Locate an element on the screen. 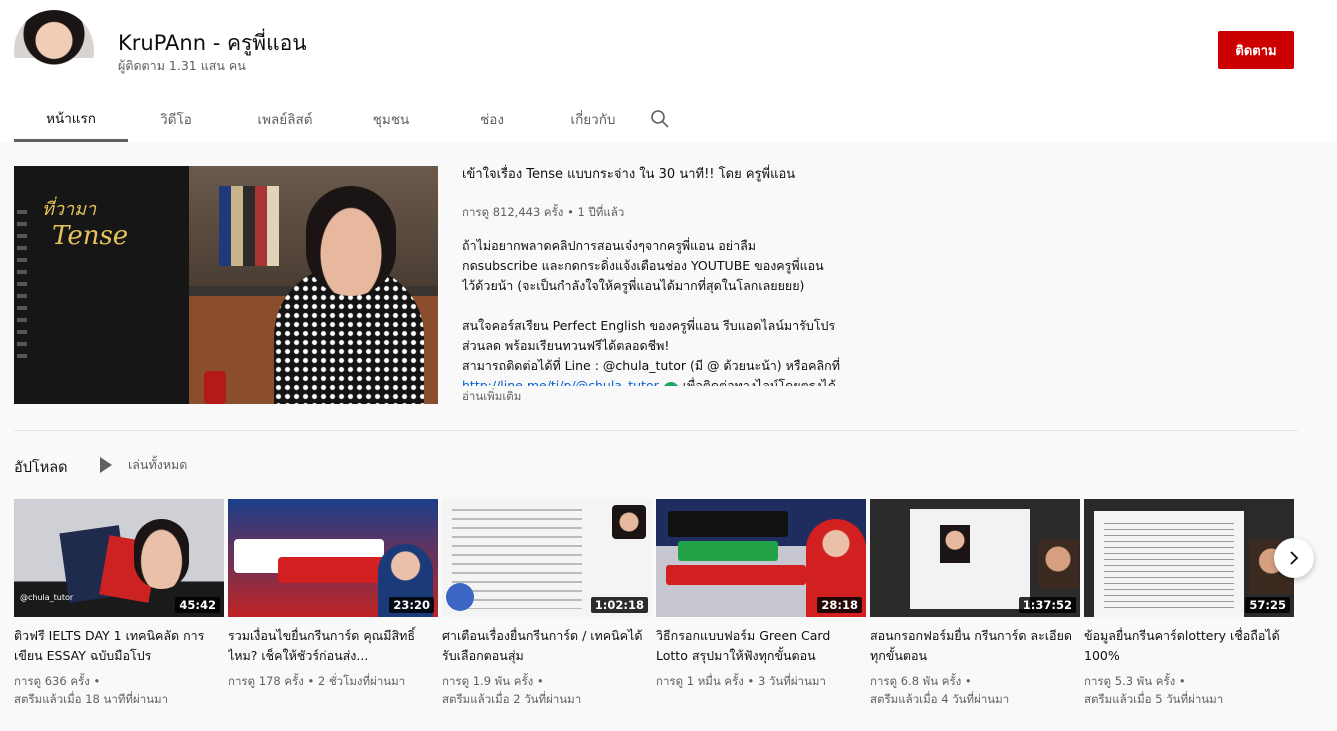 Image resolution: width=1337 pixels, height=731 pixels. video-time: สตรีมแล้วเมื่อ 18 นาทีที่ผ่านมา is located at coordinates (91, 699).